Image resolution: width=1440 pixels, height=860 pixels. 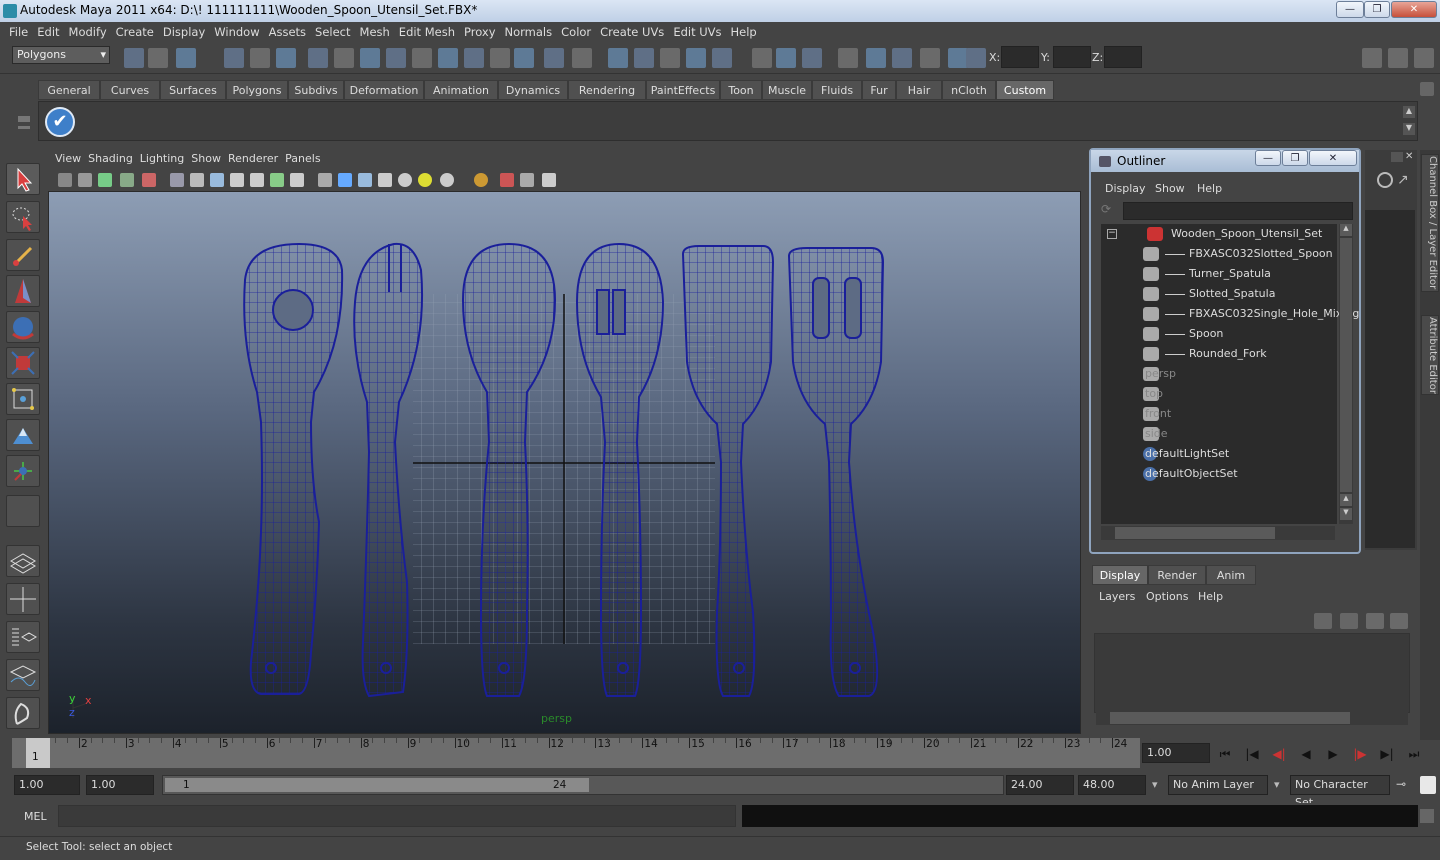 I want to click on pick-icon: ↗, so click(x=1405, y=180).